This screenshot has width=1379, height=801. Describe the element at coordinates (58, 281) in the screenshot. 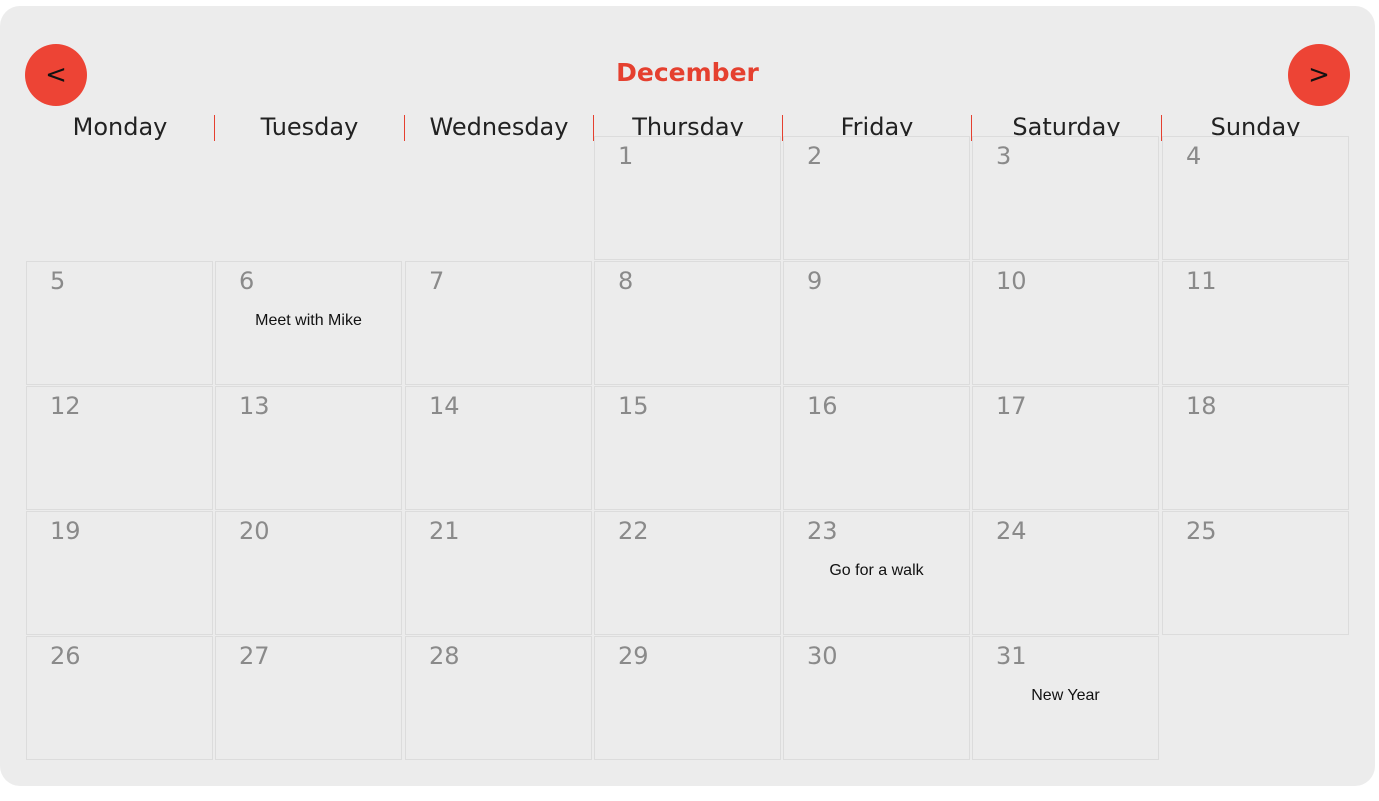

I see `day-number: 5` at that location.